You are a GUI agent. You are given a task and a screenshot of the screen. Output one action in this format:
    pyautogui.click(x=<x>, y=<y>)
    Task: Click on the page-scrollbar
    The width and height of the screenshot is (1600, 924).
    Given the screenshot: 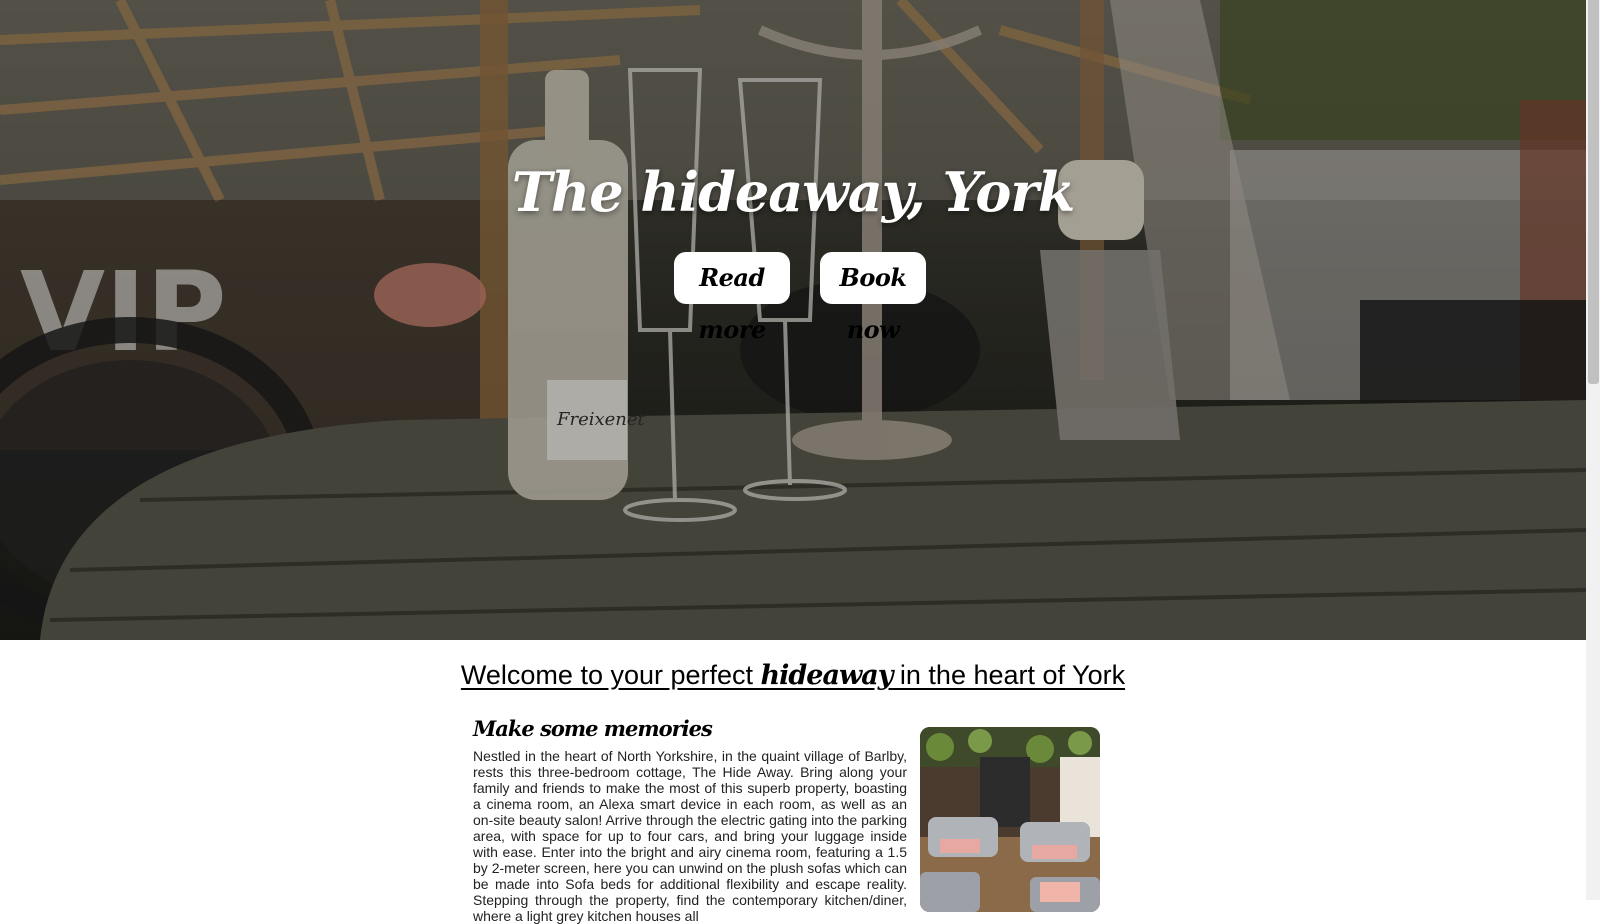 What is the action you would take?
    pyautogui.click(x=1593, y=450)
    